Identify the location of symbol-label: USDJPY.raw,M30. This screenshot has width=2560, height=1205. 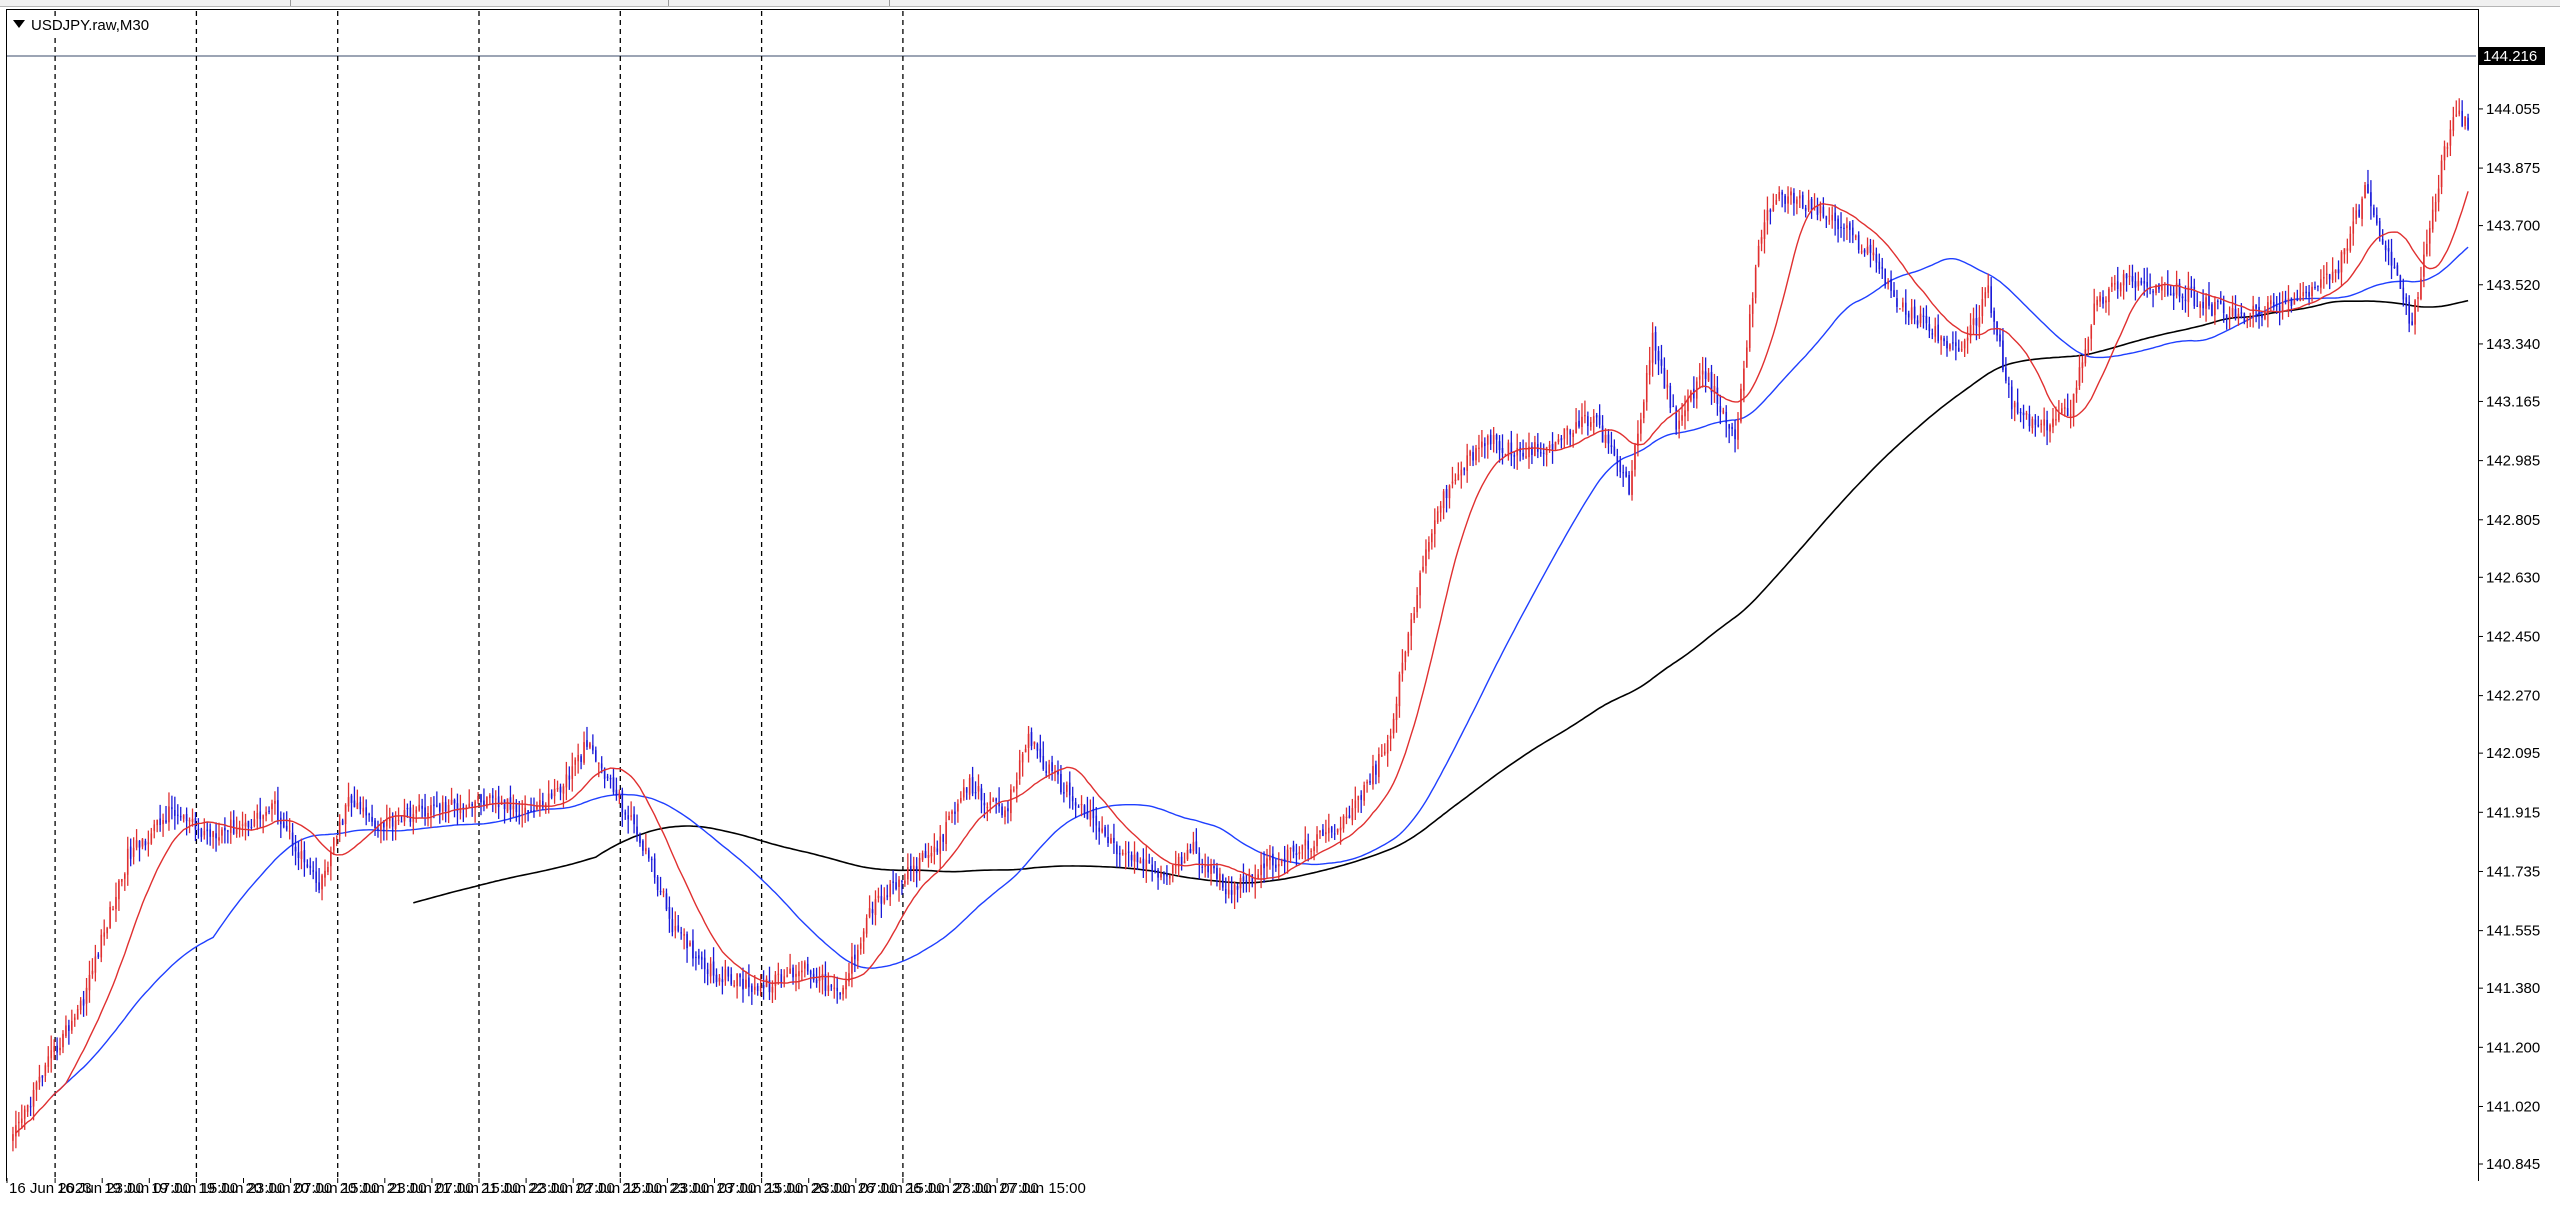
(81, 25).